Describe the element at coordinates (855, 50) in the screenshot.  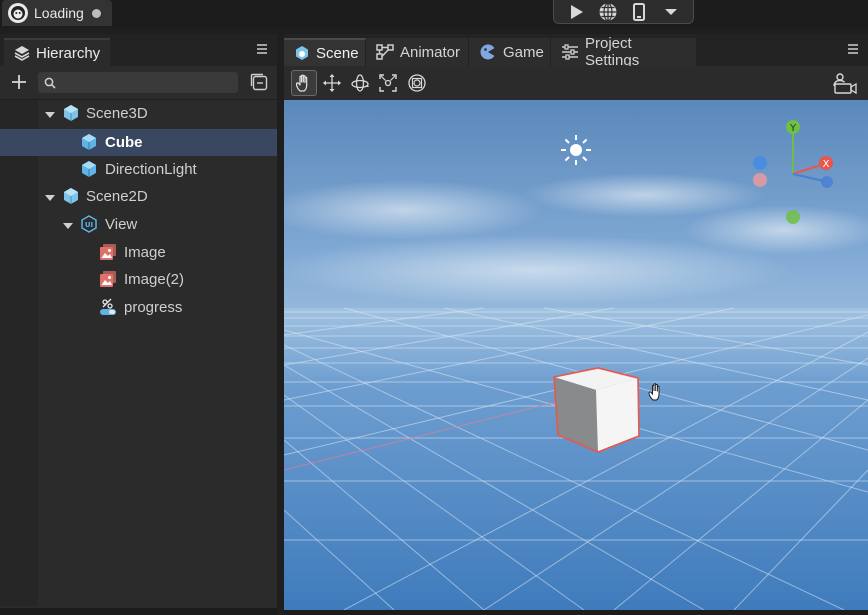
I see `scene-menu-icon` at that location.